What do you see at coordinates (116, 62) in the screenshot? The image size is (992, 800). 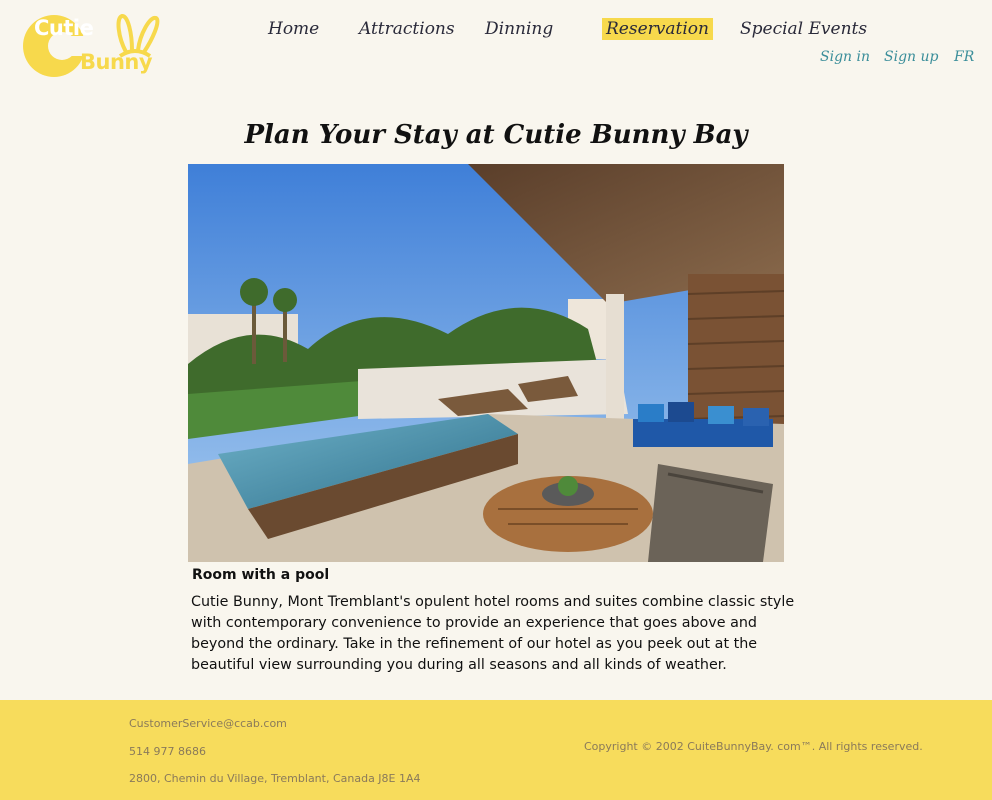 I see `logo-text-bunny: Bunny` at bounding box center [116, 62].